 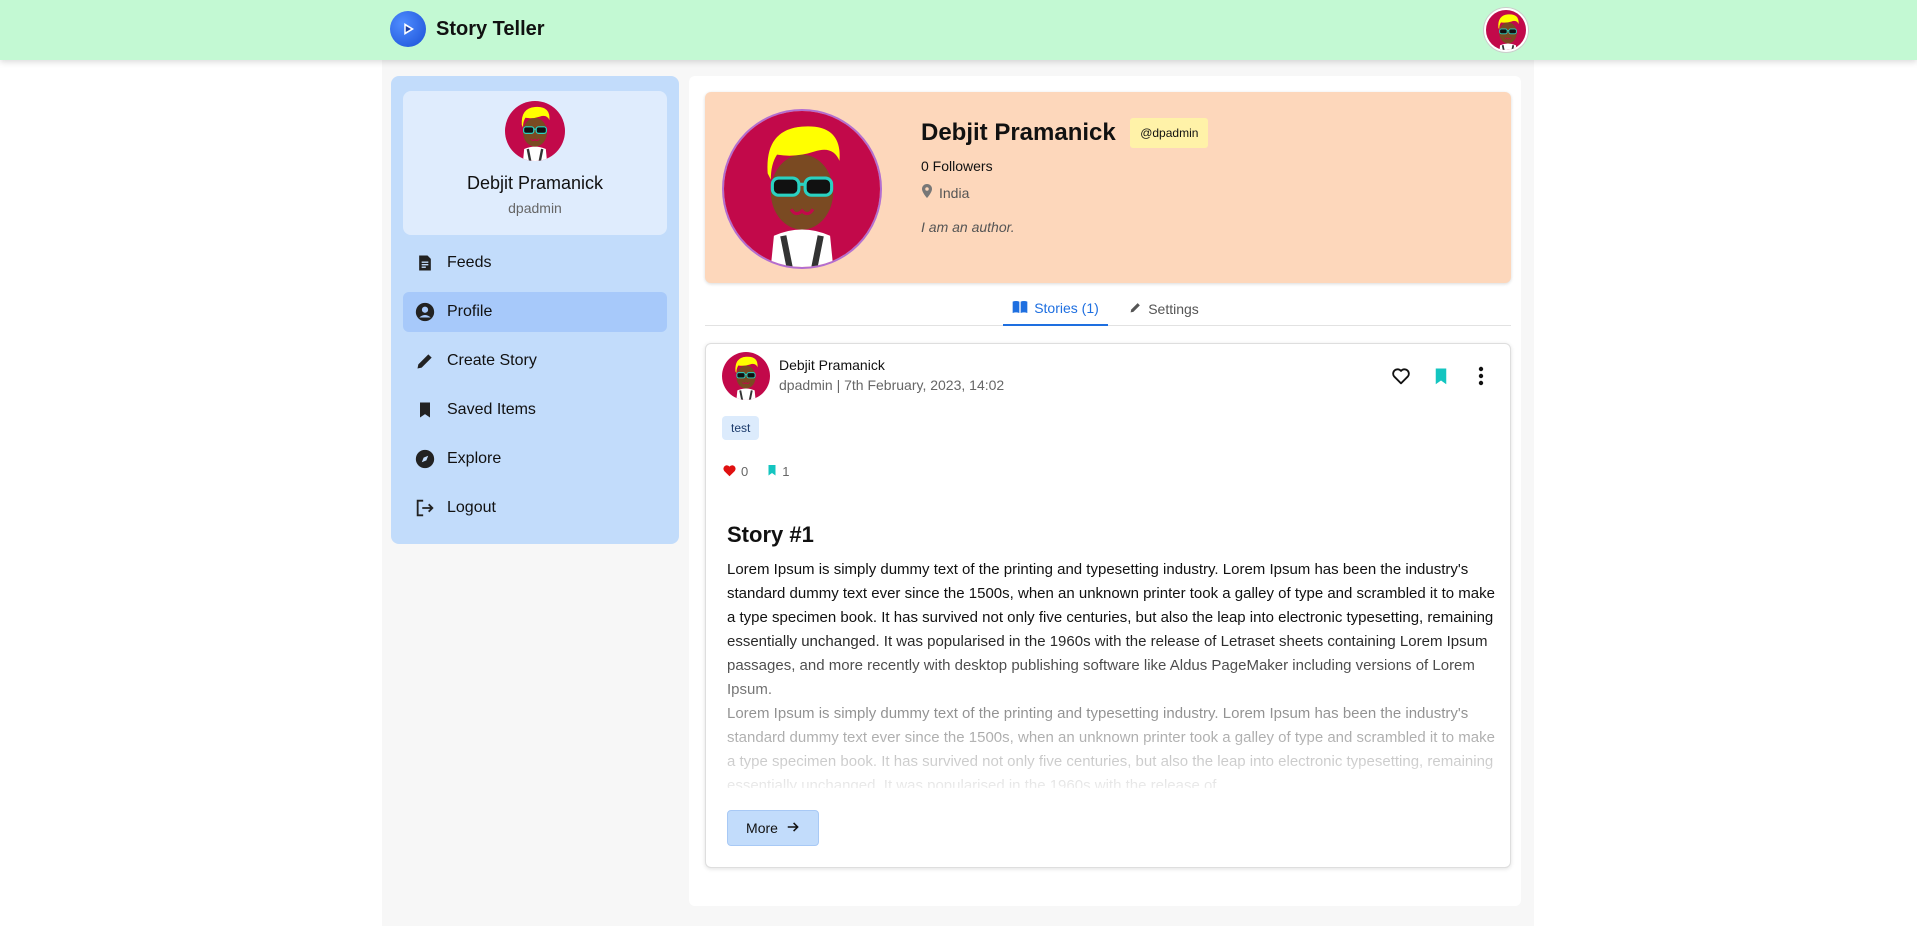 What do you see at coordinates (802, 189) in the screenshot?
I see `profile-avatar` at bounding box center [802, 189].